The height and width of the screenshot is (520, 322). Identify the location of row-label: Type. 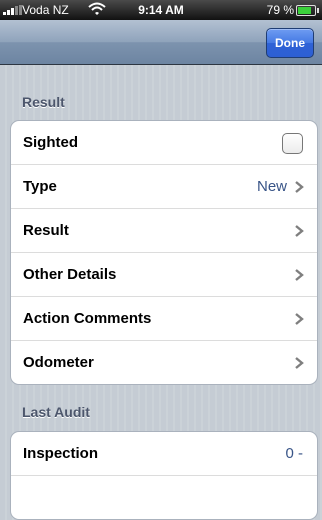
(40, 186).